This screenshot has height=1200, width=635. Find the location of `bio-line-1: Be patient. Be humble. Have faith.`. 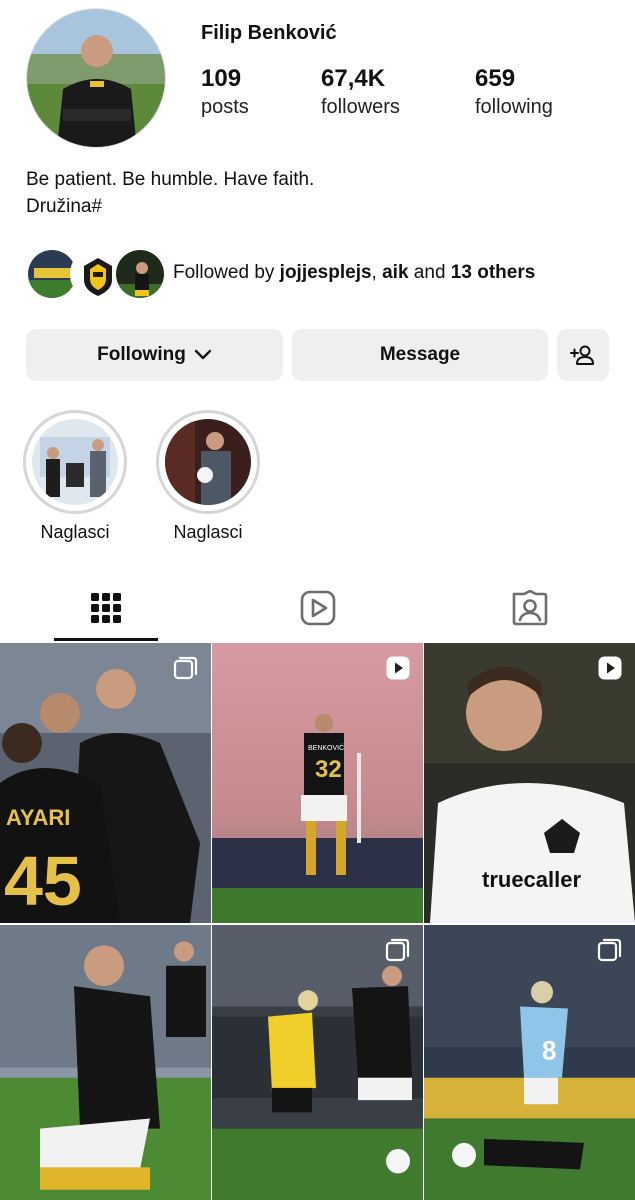

bio-line-1: Be patient. Be humble. Have faith. is located at coordinates (170, 179).